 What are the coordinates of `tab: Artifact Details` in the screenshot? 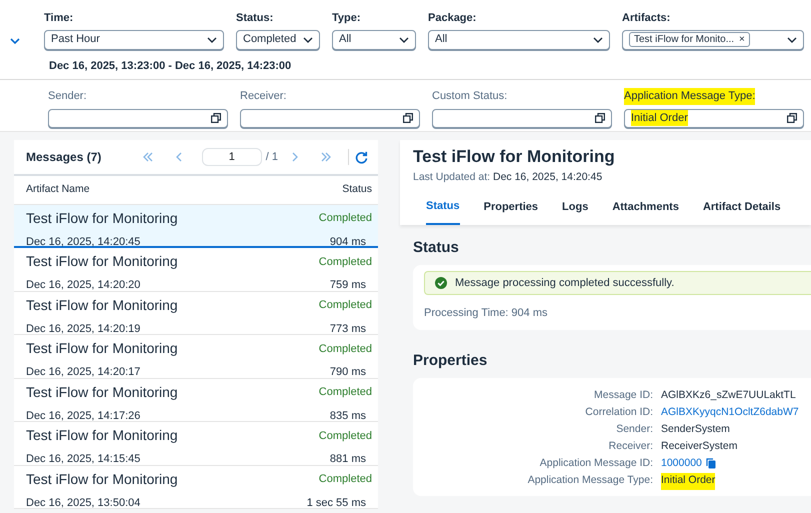 It's located at (741, 207).